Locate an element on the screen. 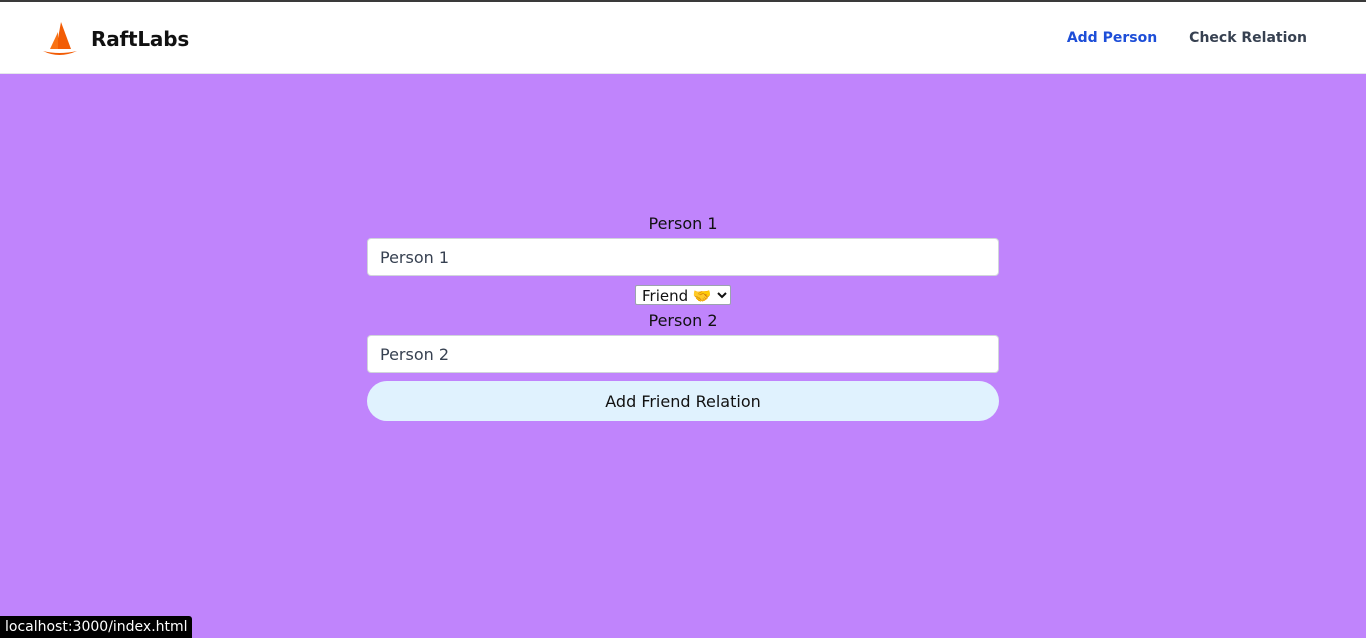  add-relation-button: Add Friend Relation is located at coordinates (683, 401).